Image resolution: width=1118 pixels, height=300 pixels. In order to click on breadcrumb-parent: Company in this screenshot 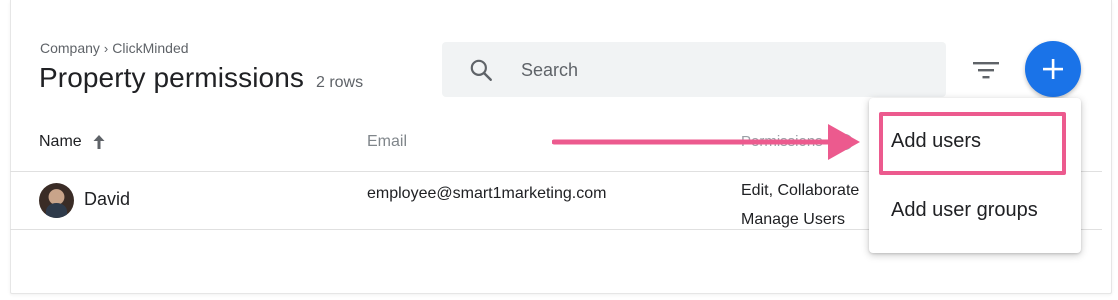, I will do `click(70, 48)`.